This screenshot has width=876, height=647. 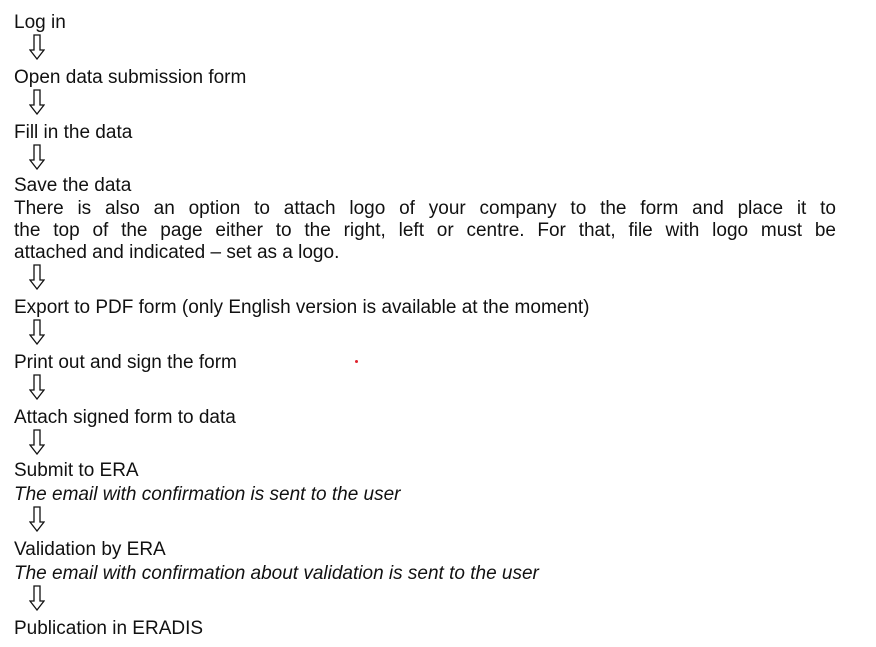 What do you see at coordinates (125, 417) in the screenshot?
I see `step-attach-signed: Attach signed form to data` at bounding box center [125, 417].